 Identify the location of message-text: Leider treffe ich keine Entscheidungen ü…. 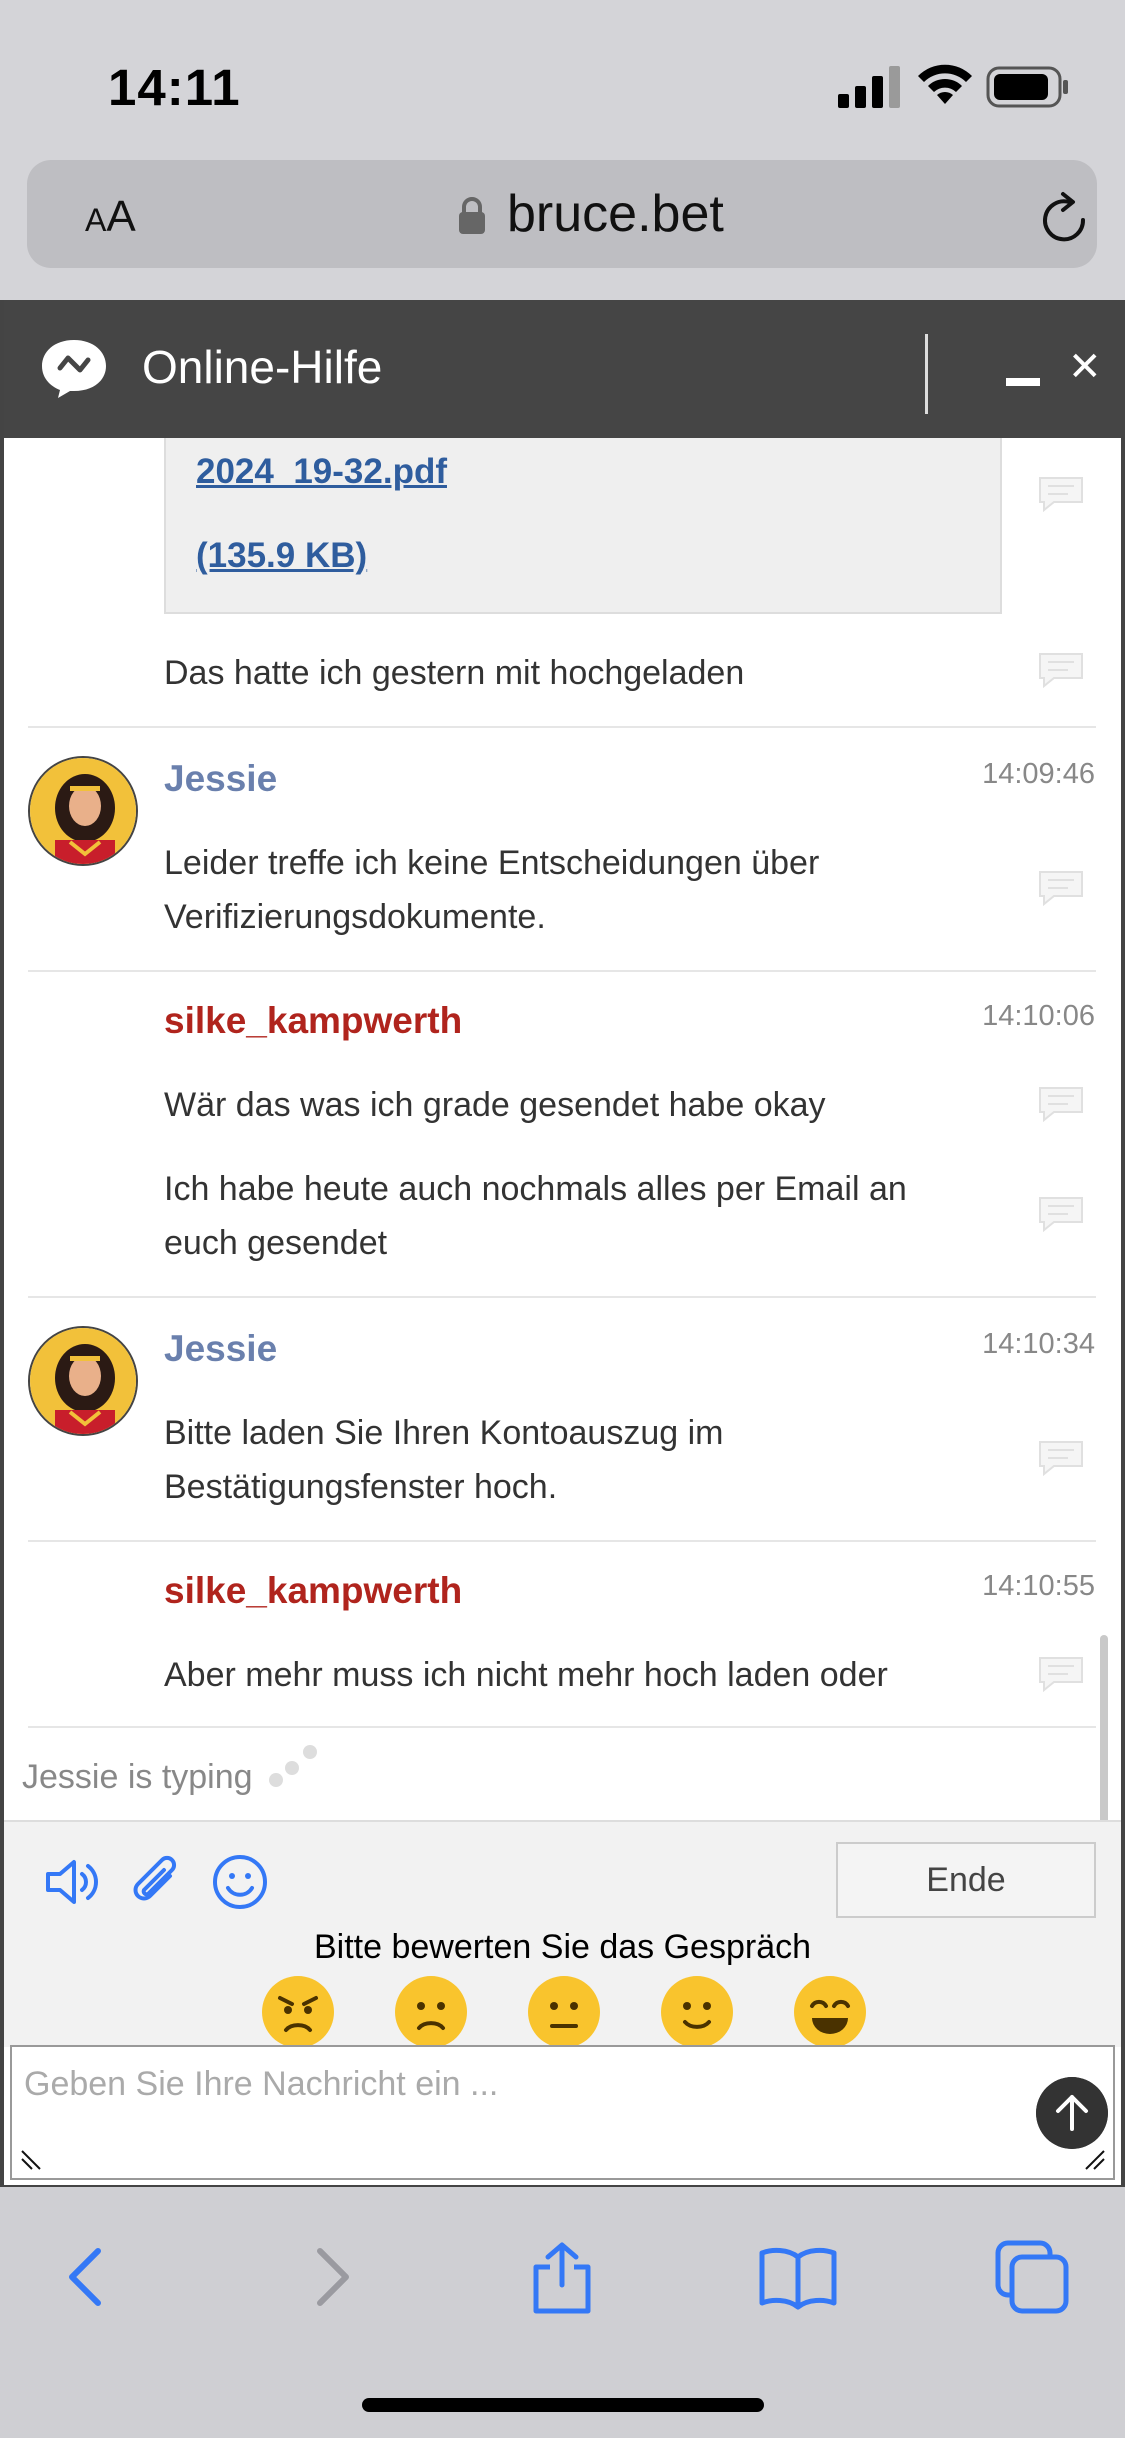
(492, 890).